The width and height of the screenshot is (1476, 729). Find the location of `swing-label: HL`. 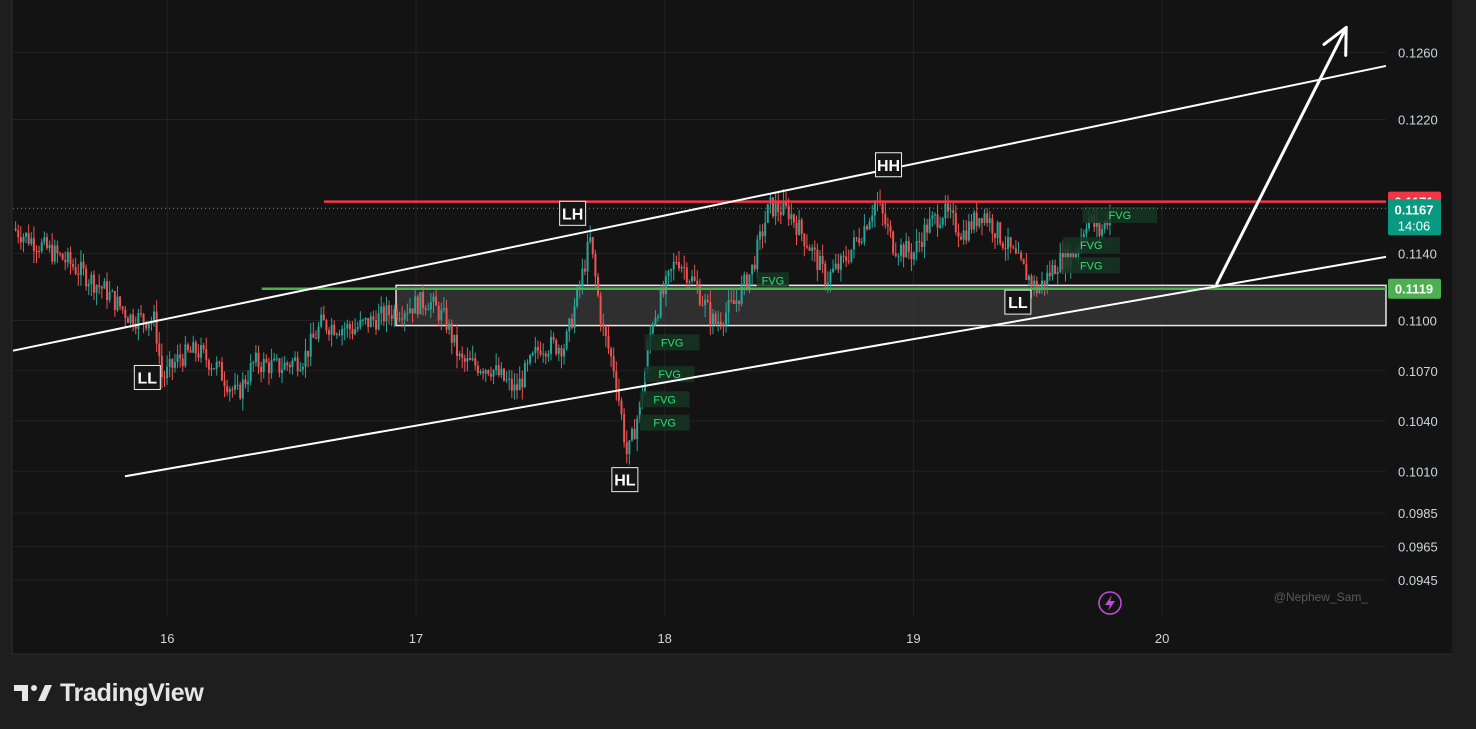

swing-label: HL is located at coordinates (625, 480).